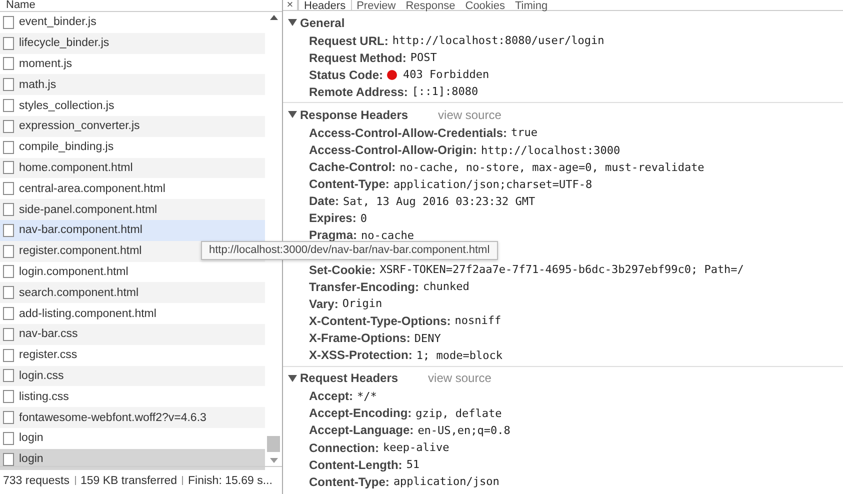 This screenshot has height=494, width=843. What do you see at coordinates (324, 201) in the screenshot?
I see `header-name: Date:` at bounding box center [324, 201].